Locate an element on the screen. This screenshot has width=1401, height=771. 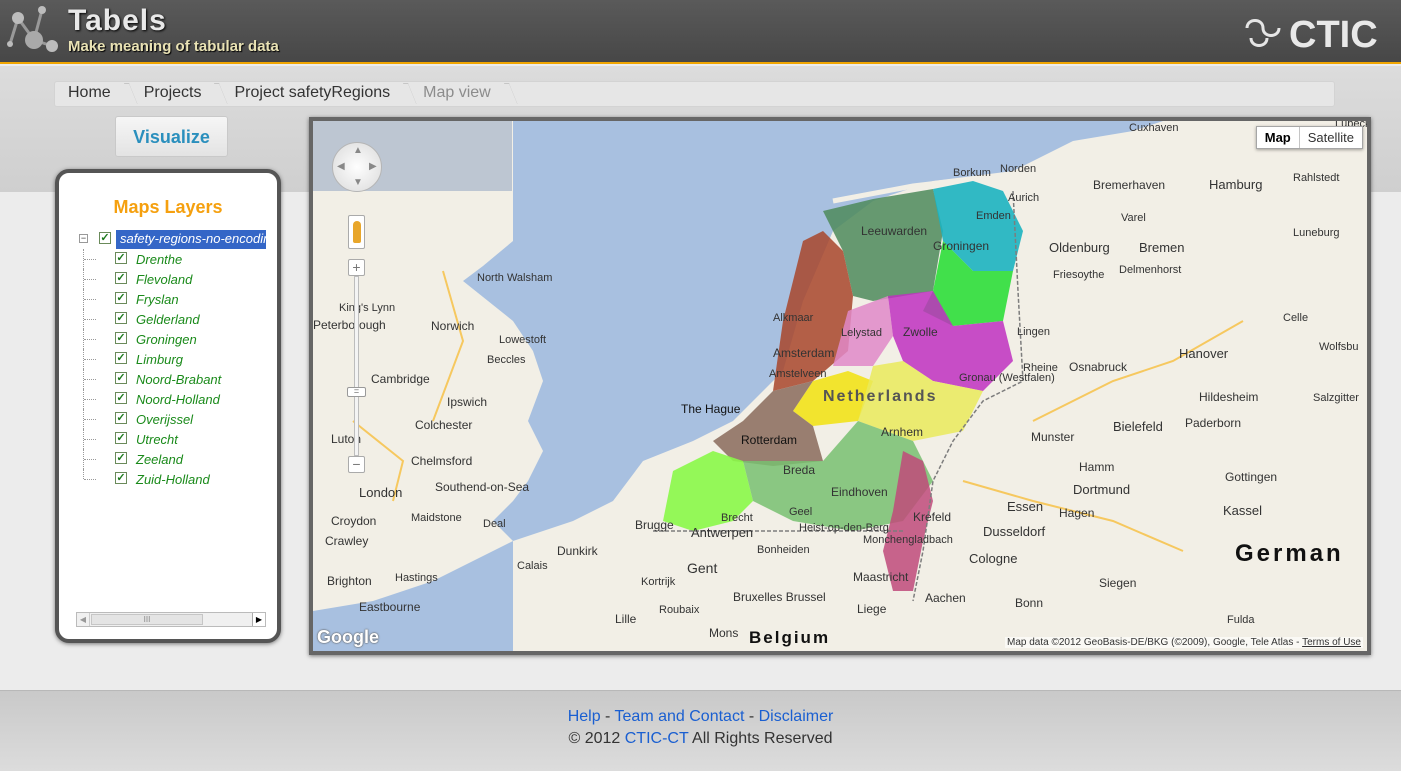
layer-item-zuid-holland: ✓ Zuid-Holland is located at coordinates (174, 479).